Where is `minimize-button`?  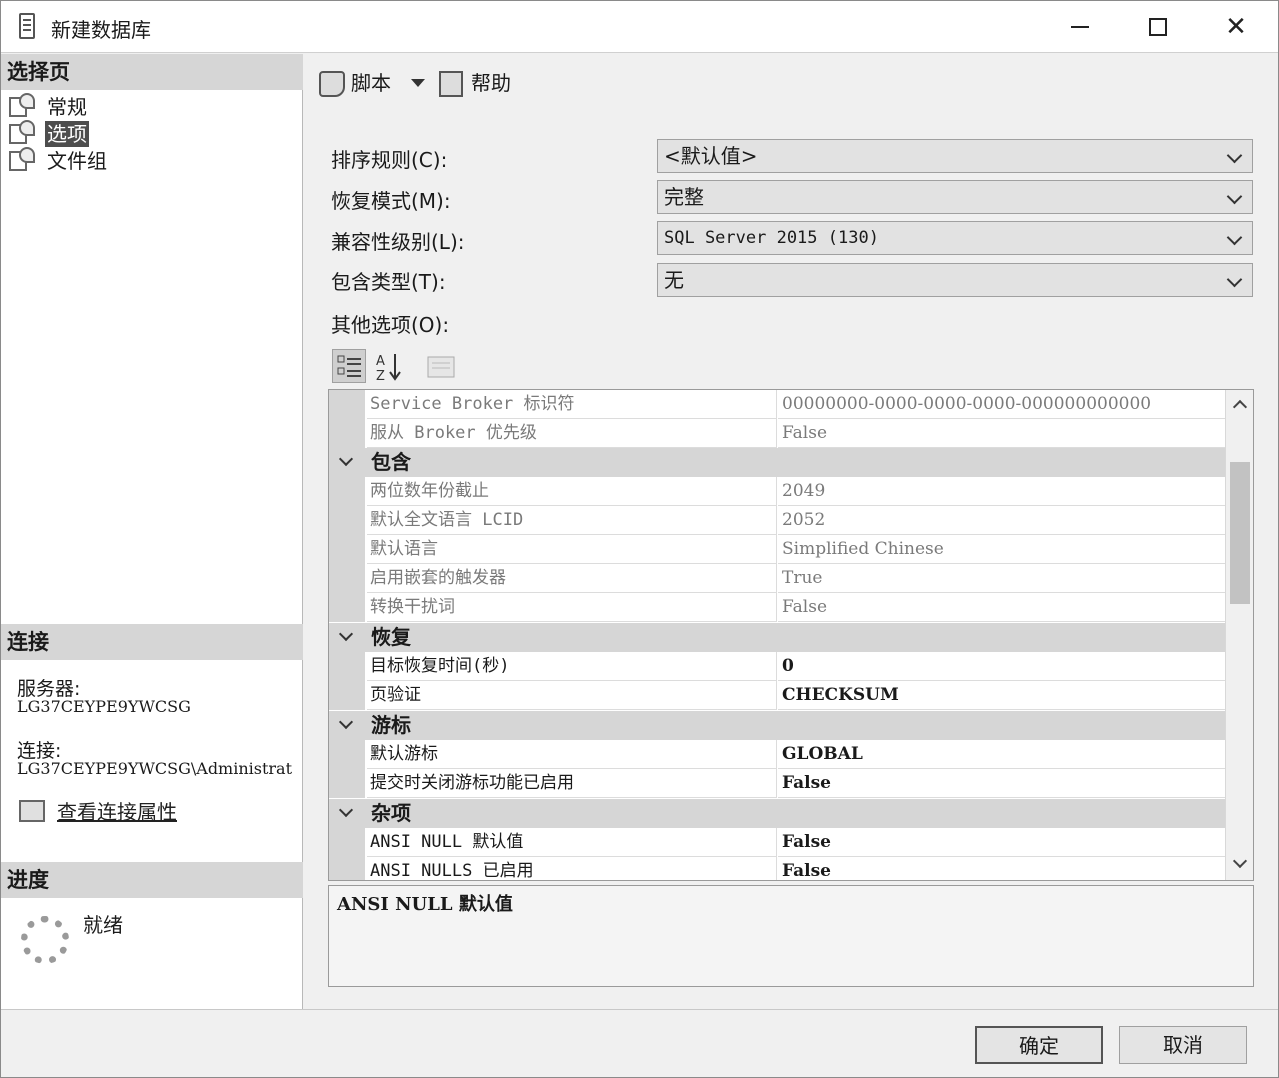 minimize-button is located at coordinates (1080, 27).